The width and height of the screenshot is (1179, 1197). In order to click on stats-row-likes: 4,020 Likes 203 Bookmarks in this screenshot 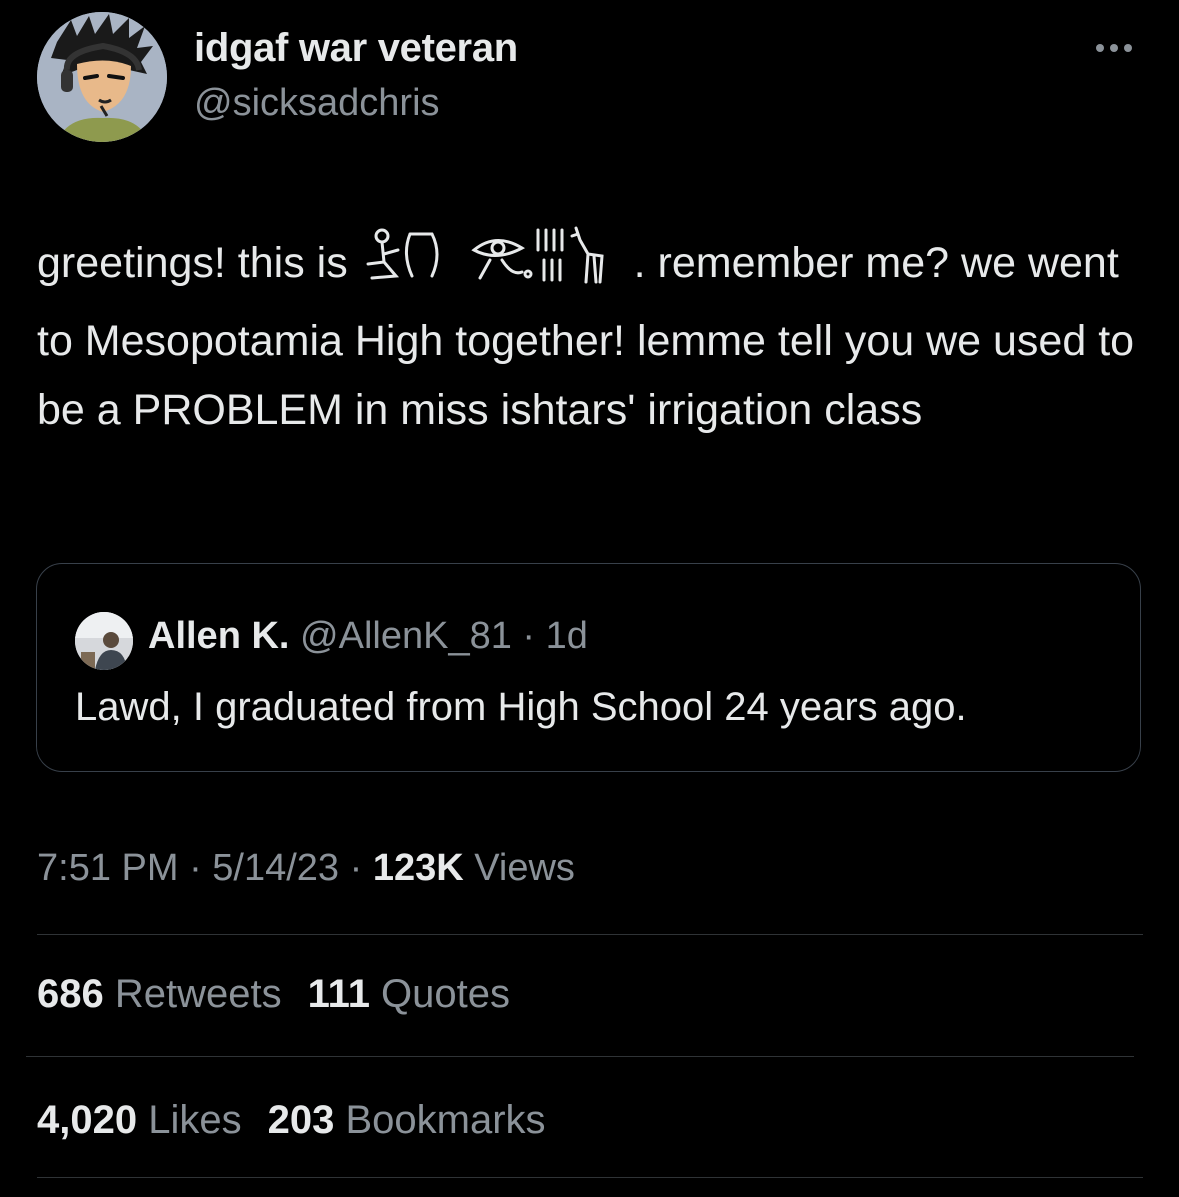, I will do `click(291, 1120)`.